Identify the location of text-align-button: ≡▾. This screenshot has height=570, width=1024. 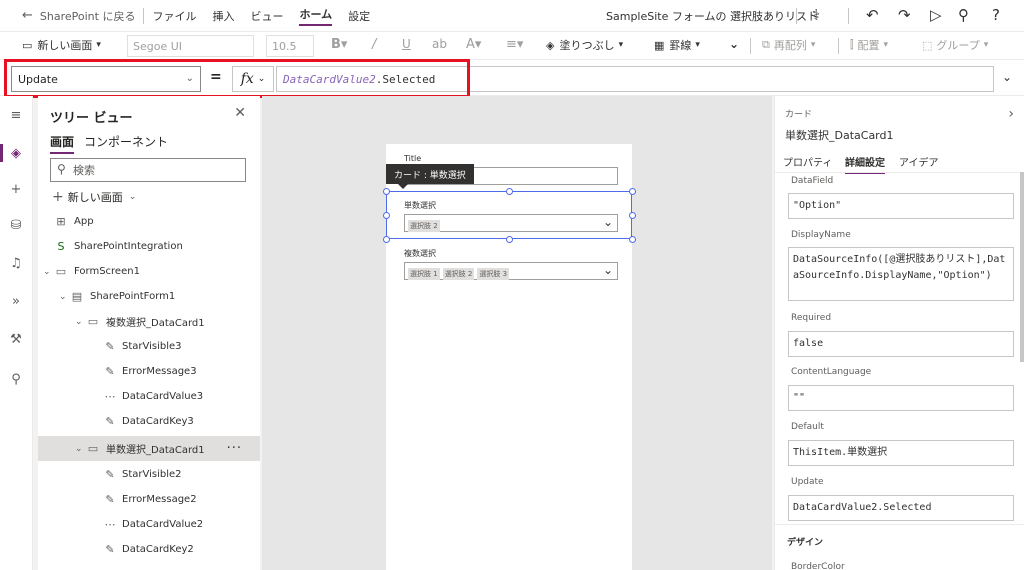
(514, 44).